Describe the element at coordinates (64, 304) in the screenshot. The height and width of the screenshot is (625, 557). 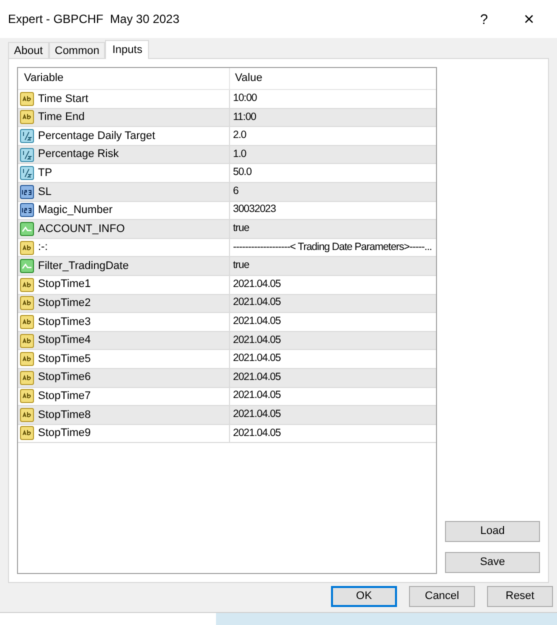
I see `variable-name: StopTime2` at that location.